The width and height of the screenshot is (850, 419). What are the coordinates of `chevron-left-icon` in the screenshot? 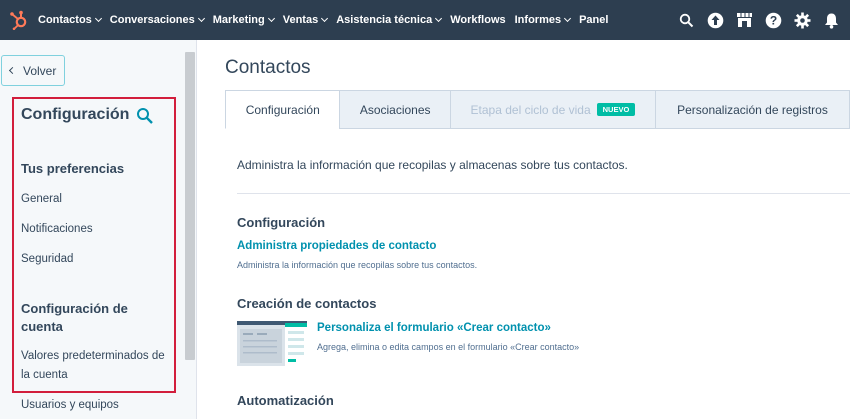 It's located at (12, 70).